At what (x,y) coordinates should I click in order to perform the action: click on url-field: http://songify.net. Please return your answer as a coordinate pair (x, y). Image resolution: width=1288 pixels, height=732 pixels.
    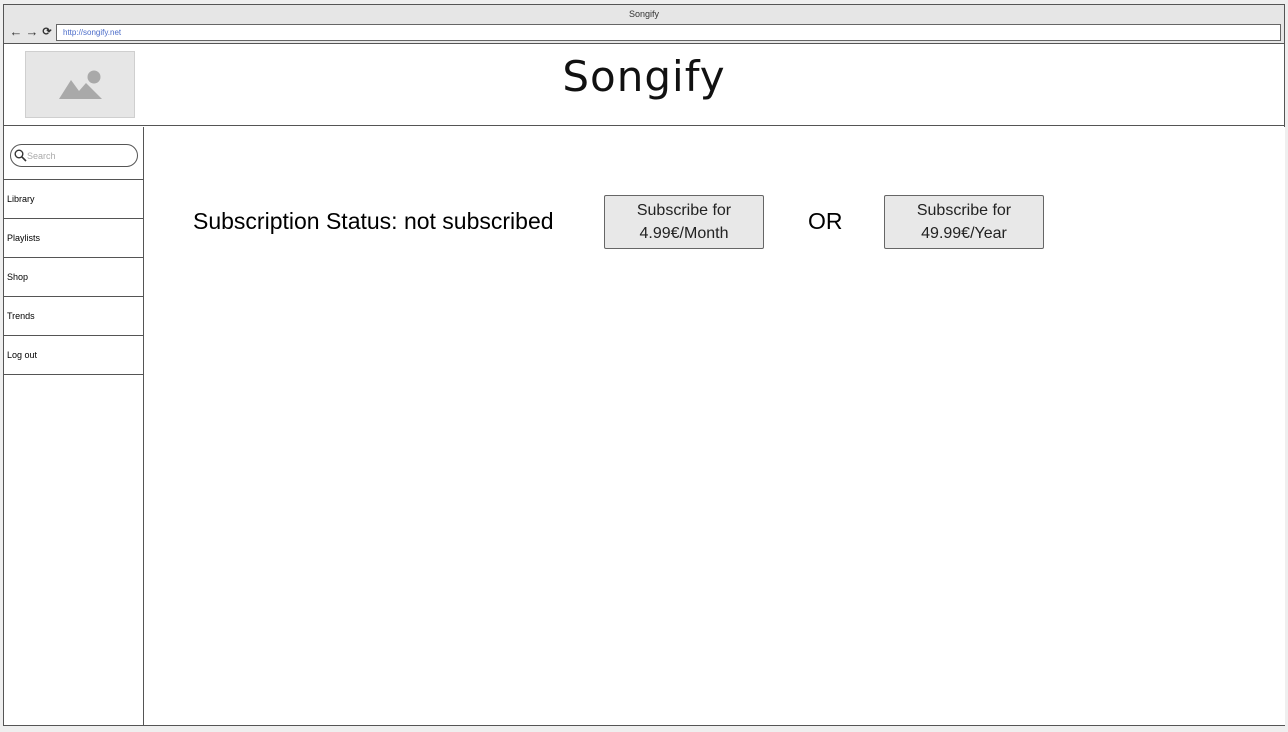
    Looking at the image, I should click on (668, 32).